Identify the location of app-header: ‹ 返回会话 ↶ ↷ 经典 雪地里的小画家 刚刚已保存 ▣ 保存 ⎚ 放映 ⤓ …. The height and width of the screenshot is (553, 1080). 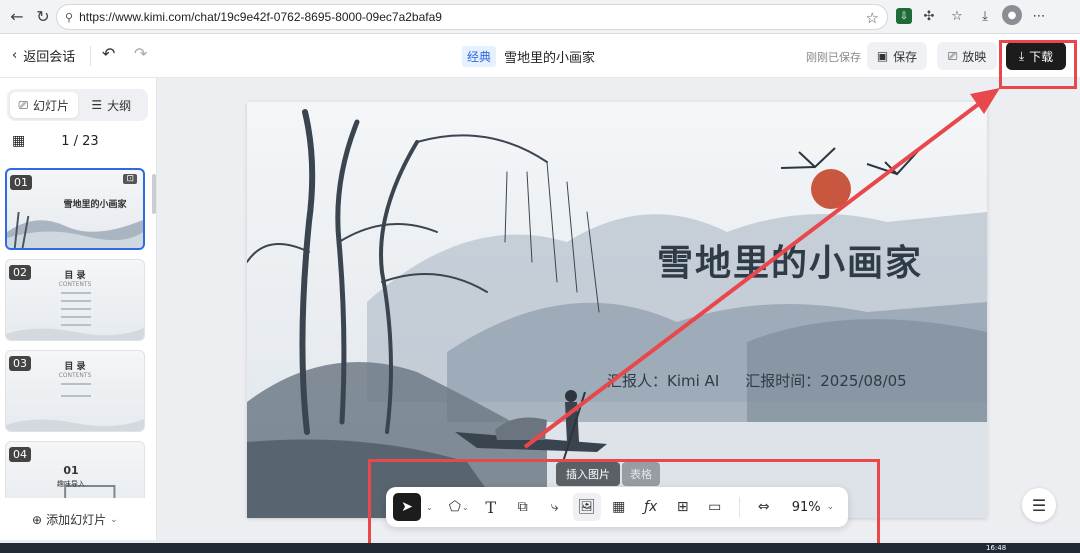
(540, 56).